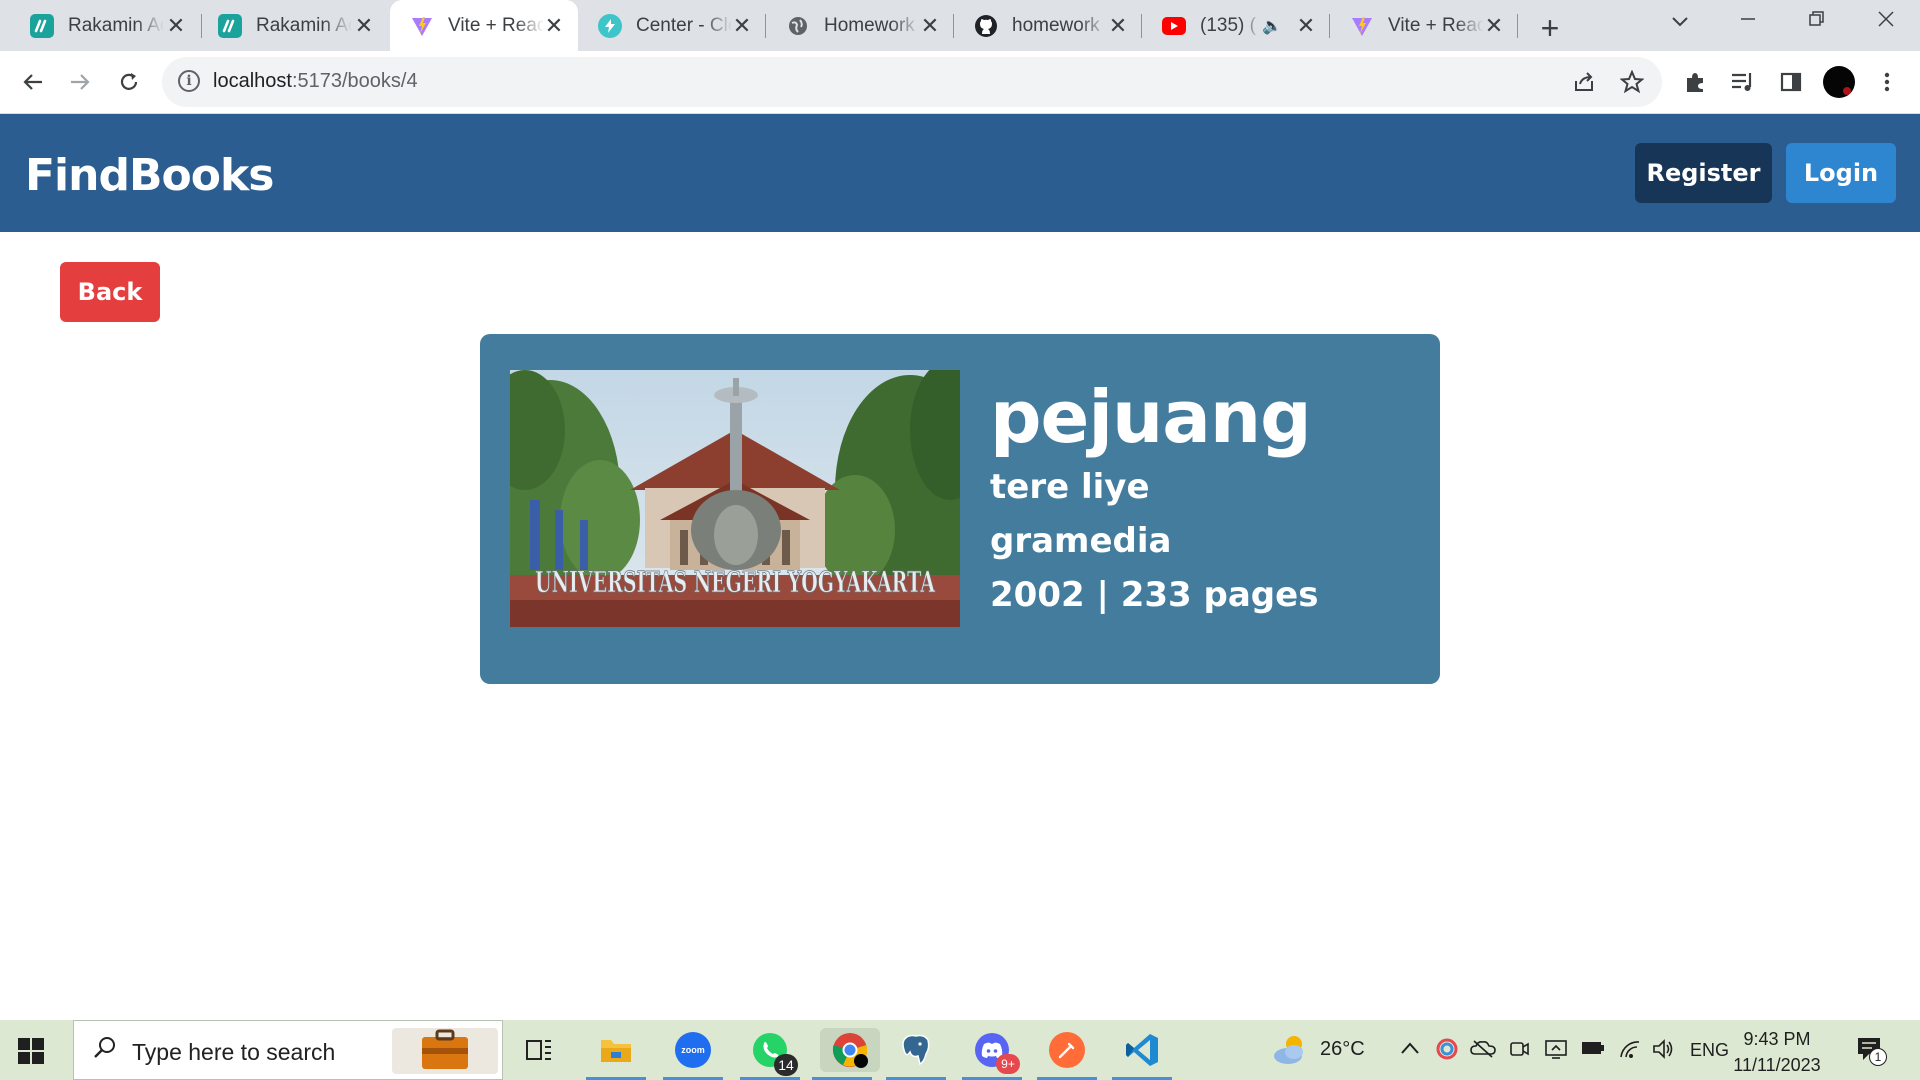 The image size is (1920, 1080). I want to click on restore-button, so click(1817, 21).